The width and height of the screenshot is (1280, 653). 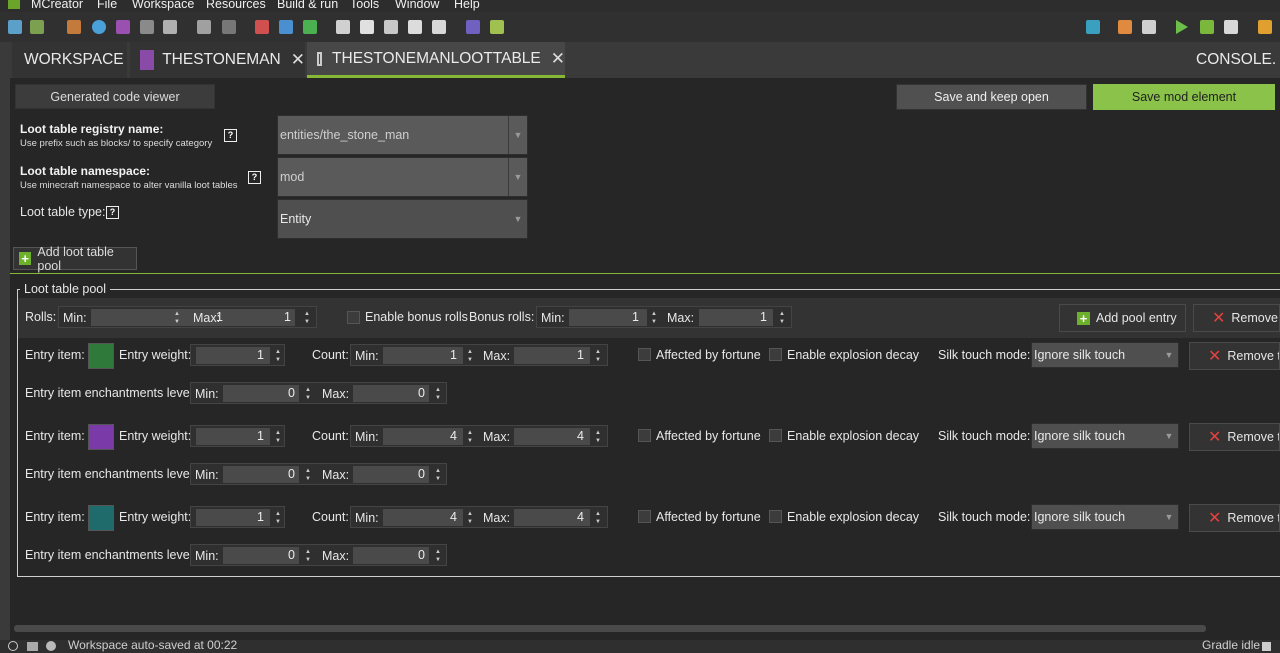 What do you see at coordinates (367, 27) in the screenshot?
I see `achievements-icon` at bounding box center [367, 27].